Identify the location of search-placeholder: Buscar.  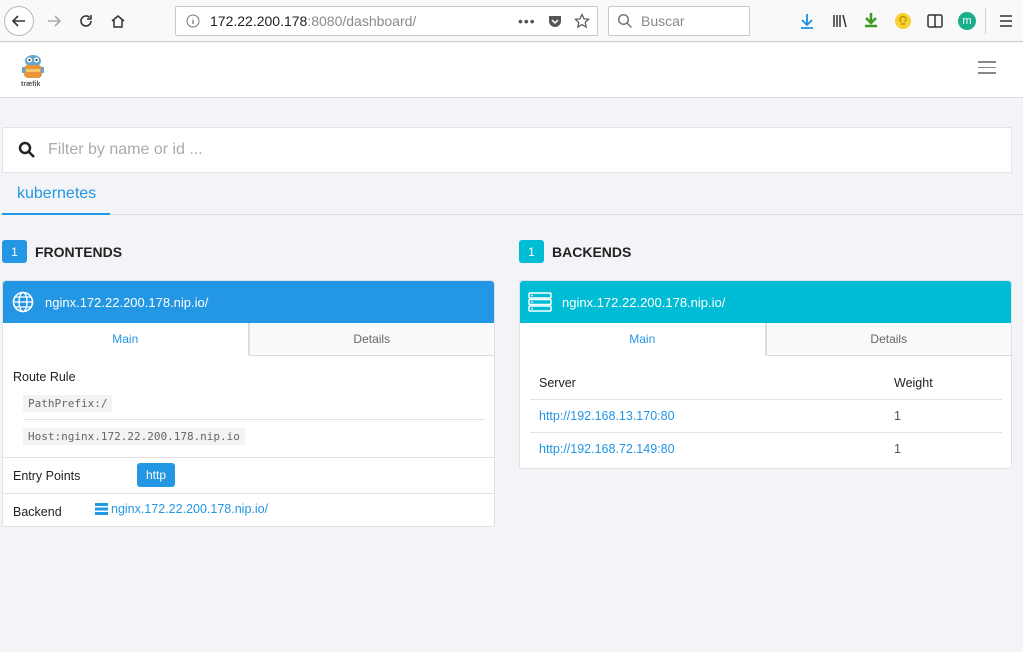
(663, 21).